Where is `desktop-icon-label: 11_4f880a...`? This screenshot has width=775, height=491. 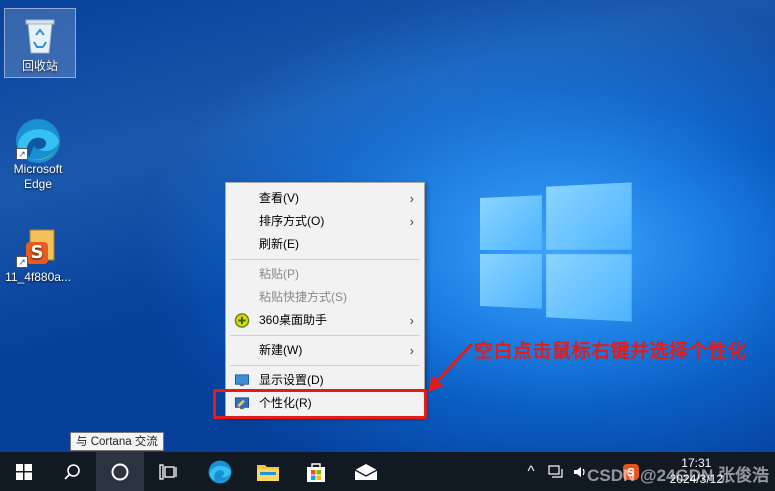
desktop-icon-label: 11_4f880a... is located at coordinates (38, 277).